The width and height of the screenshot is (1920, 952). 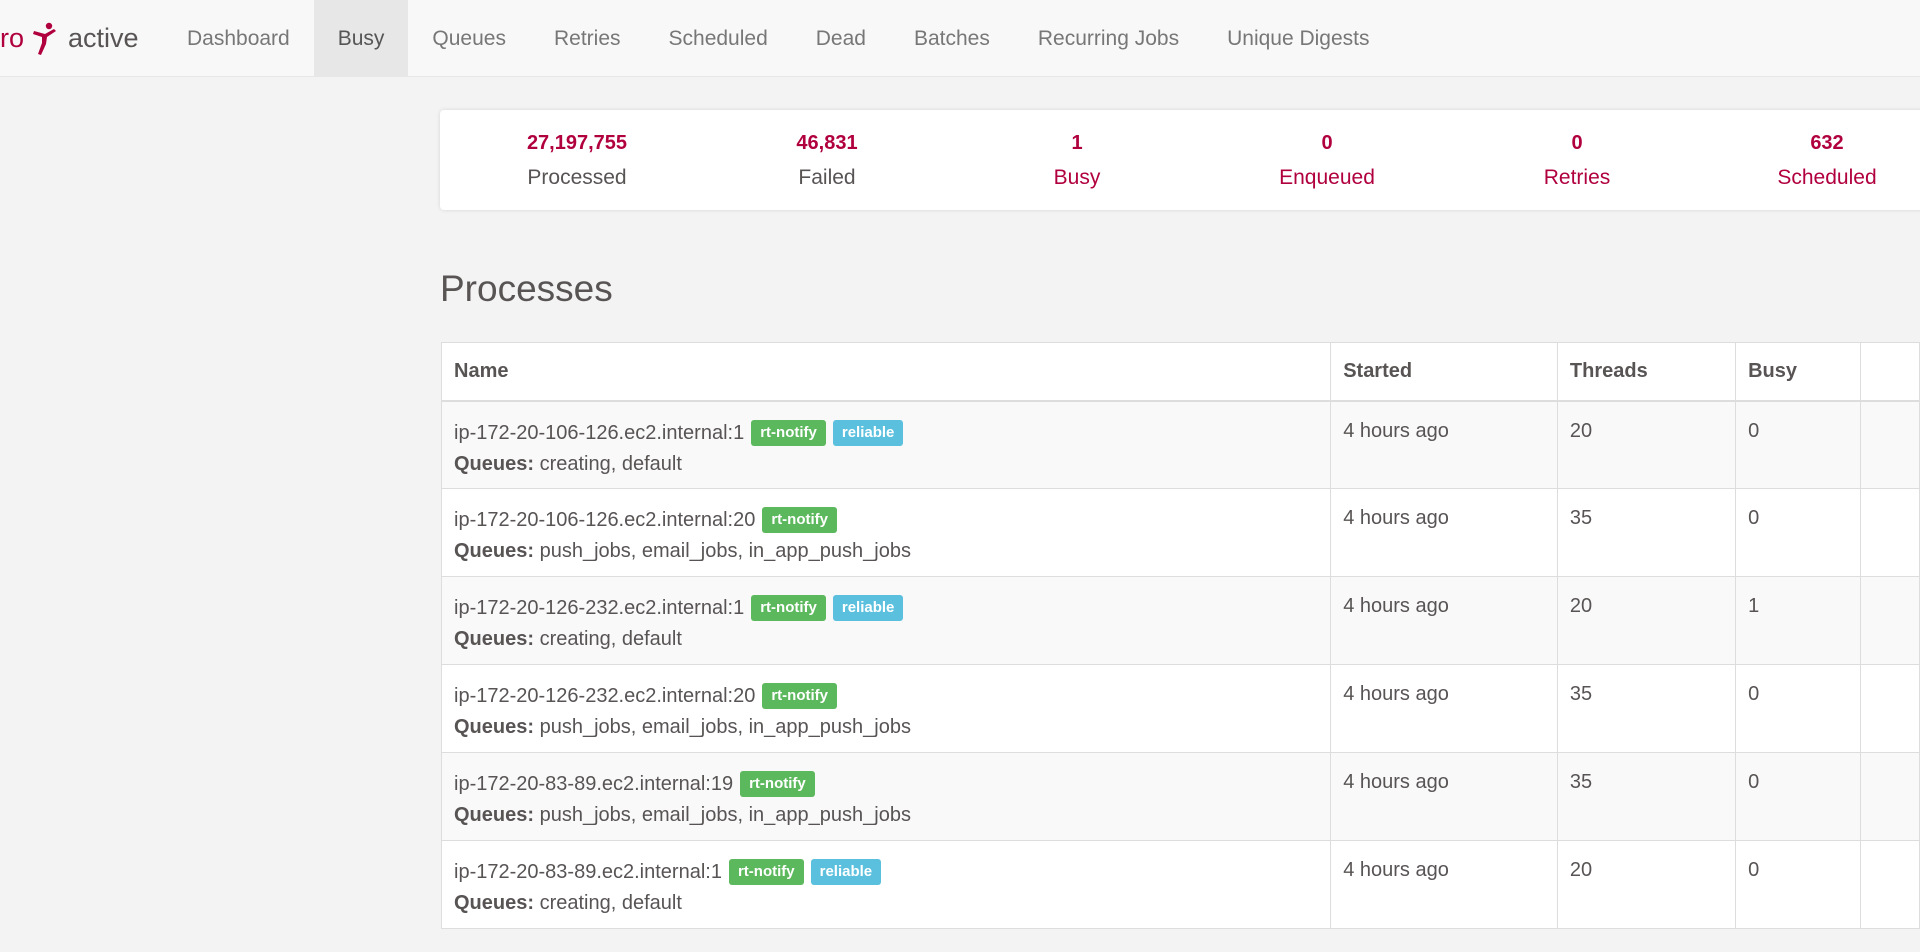 I want to click on stat-count: 632, so click(x=1827, y=143).